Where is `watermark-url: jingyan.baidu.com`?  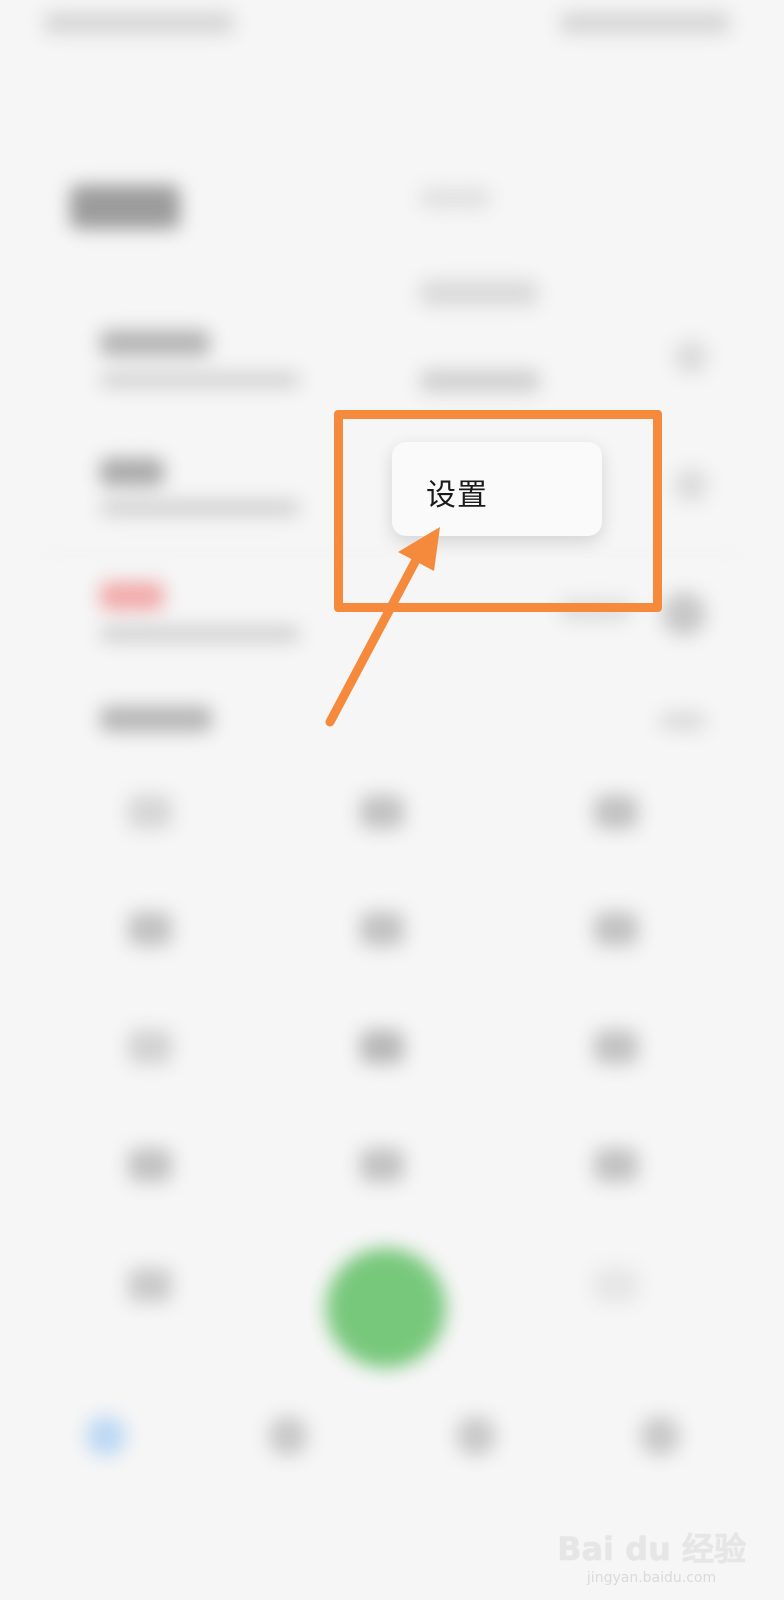 watermark-url: jingyan.baidu.com is located at coordinates (651, 1578).